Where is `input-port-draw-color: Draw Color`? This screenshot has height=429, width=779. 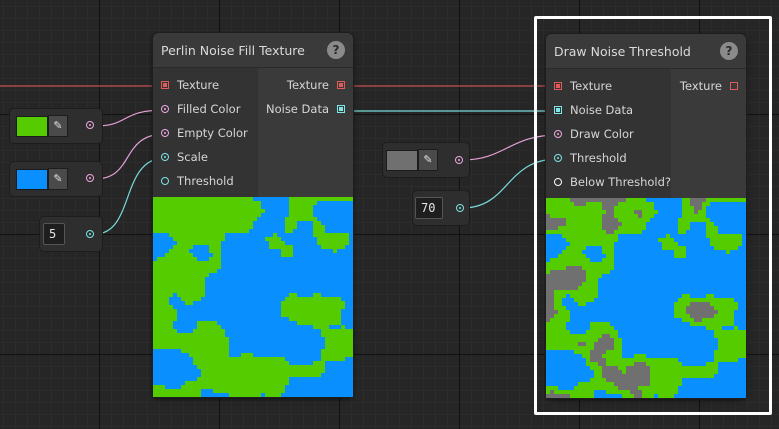
input-port-draw-color: Draw Color is located at coordinates (608, 134).